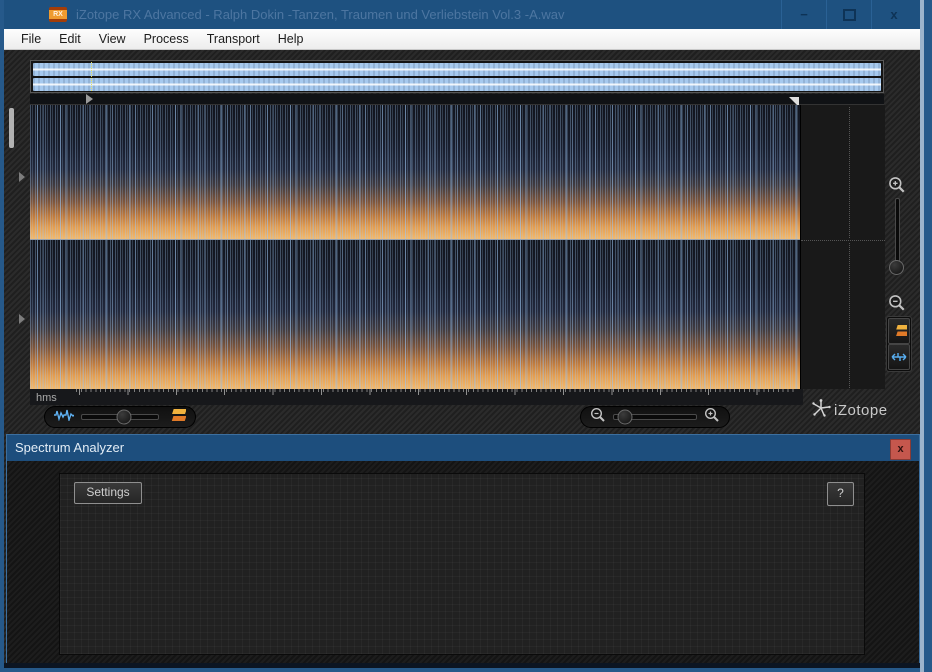 This screenshot has height=672, width=932. I want to click on spectrogram-layer-icon, so click(901, 330).